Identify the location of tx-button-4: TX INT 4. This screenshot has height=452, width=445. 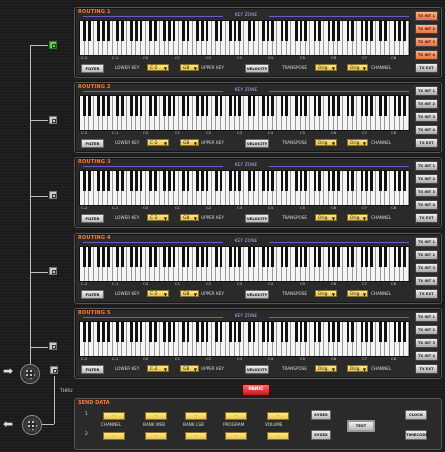
(426, 55).